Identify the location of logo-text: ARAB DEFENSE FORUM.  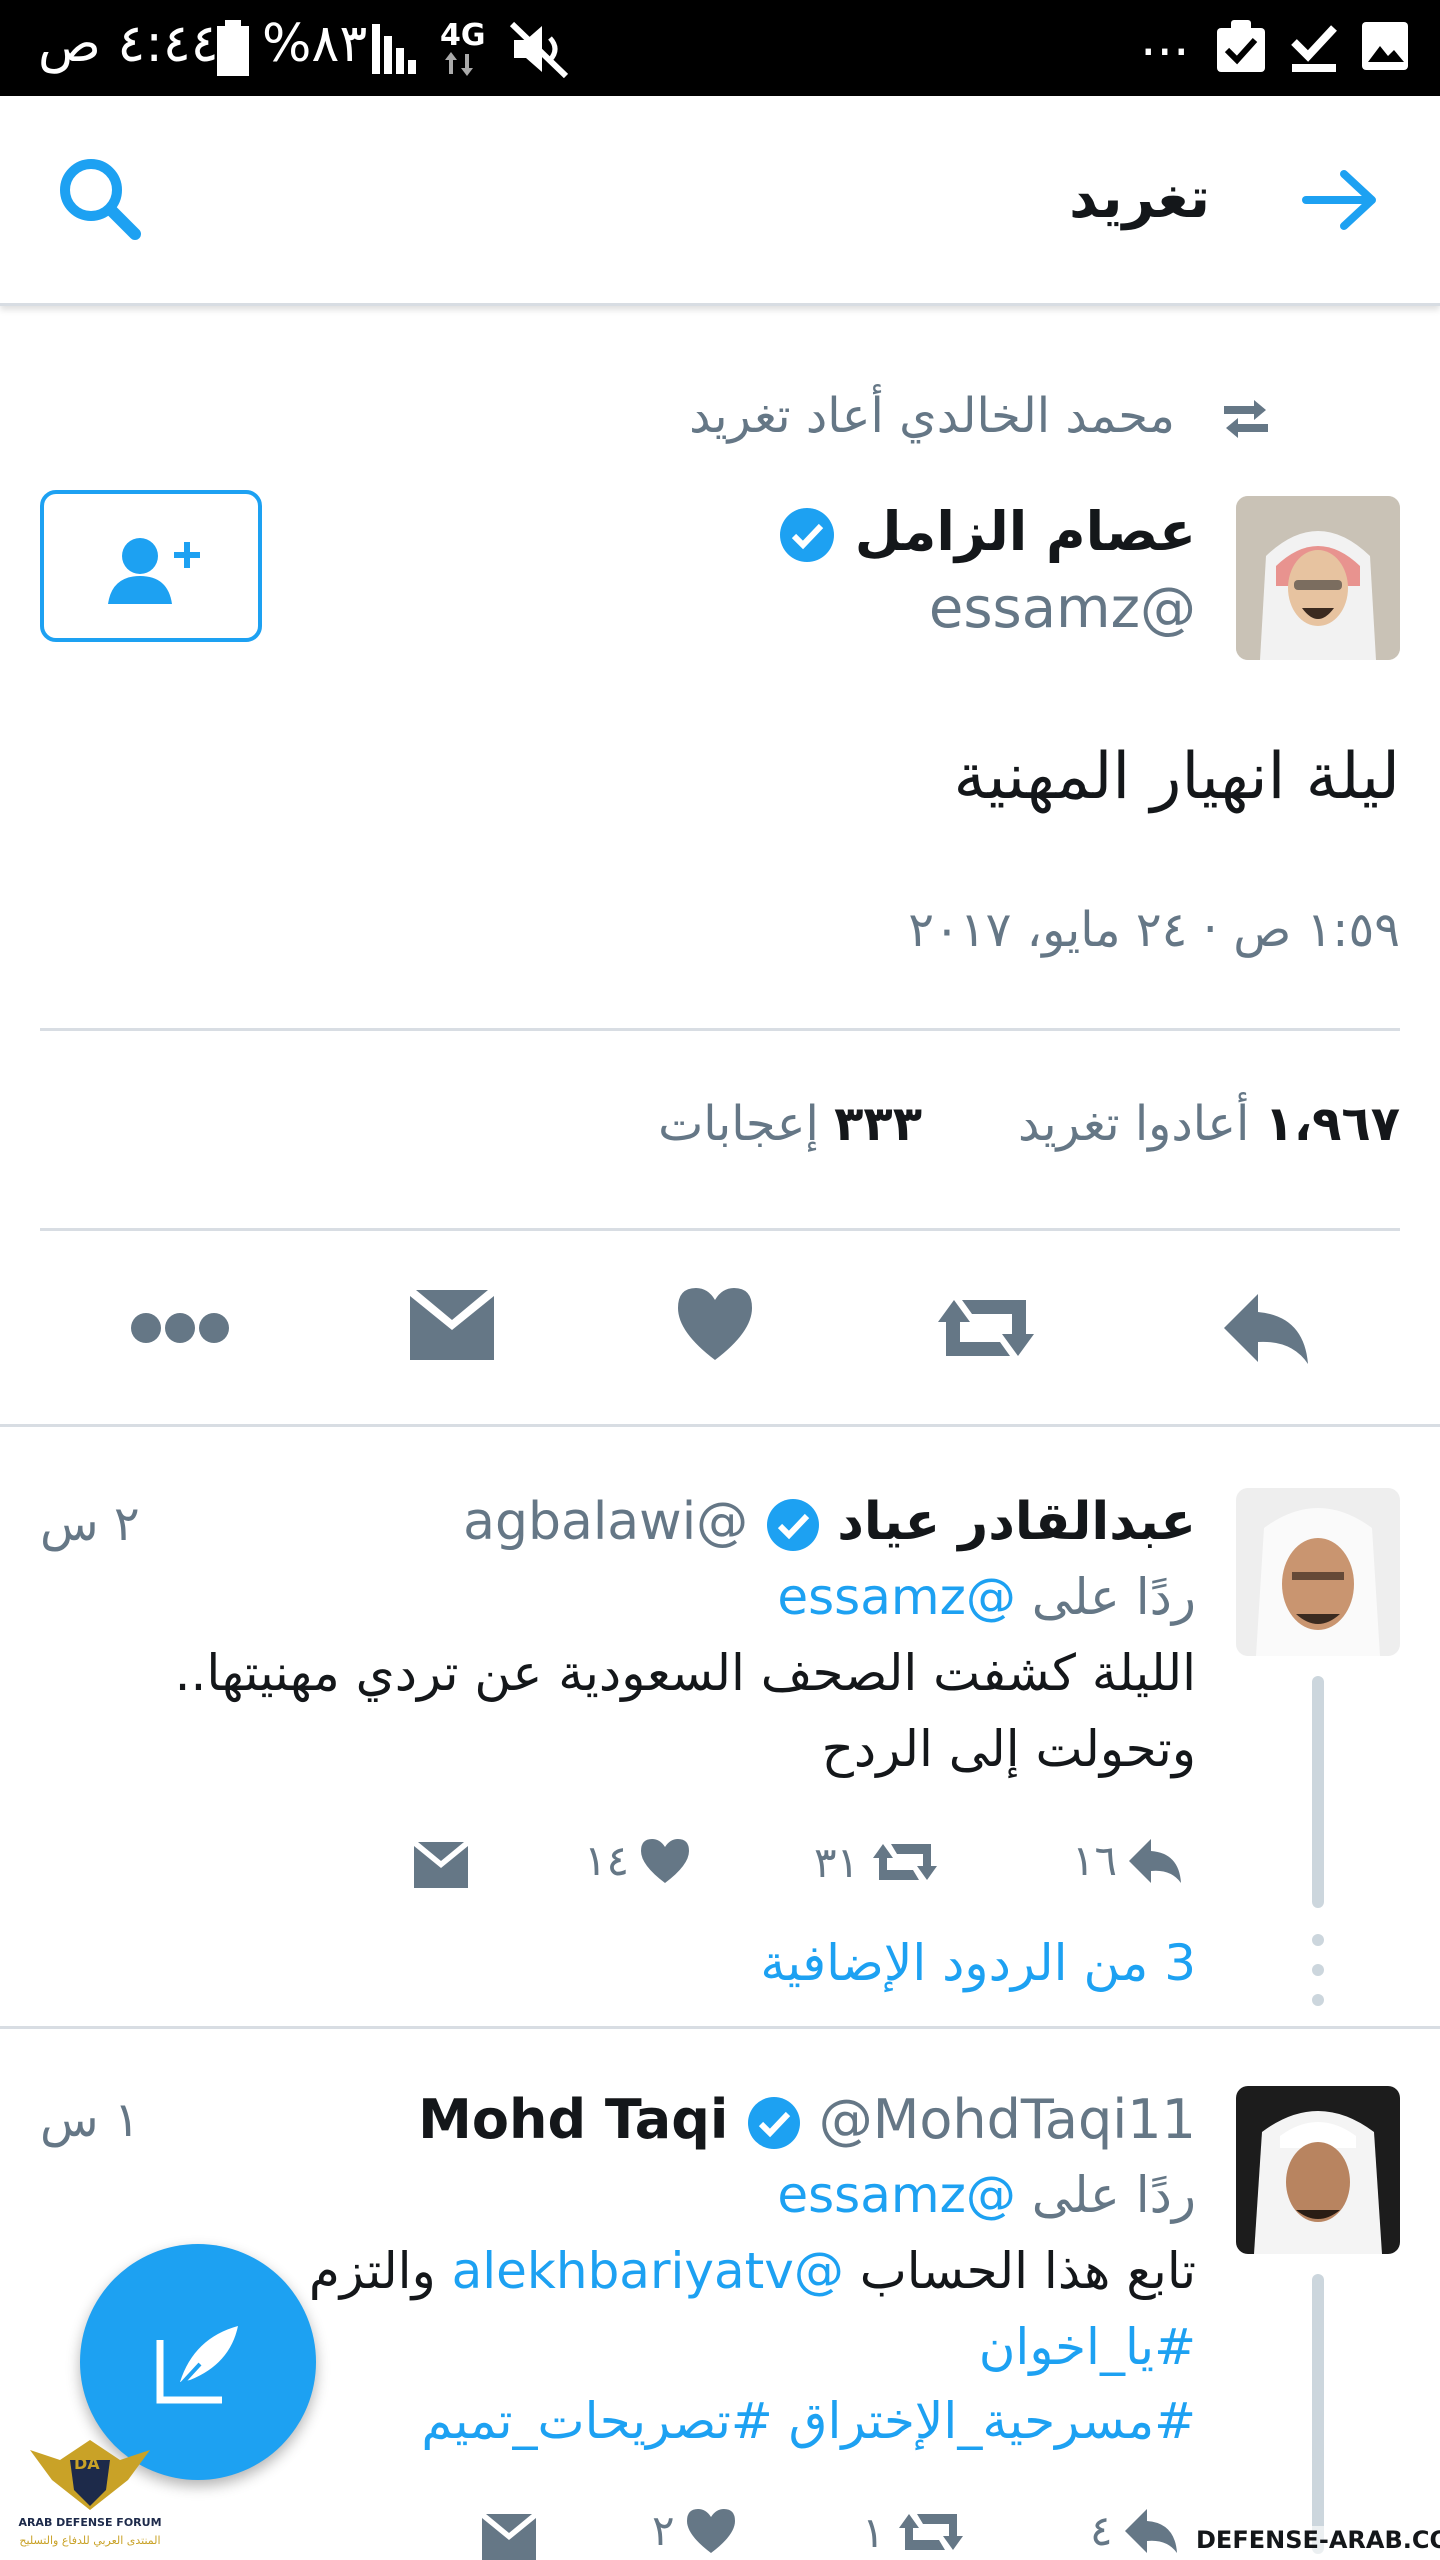
(90, 2522).